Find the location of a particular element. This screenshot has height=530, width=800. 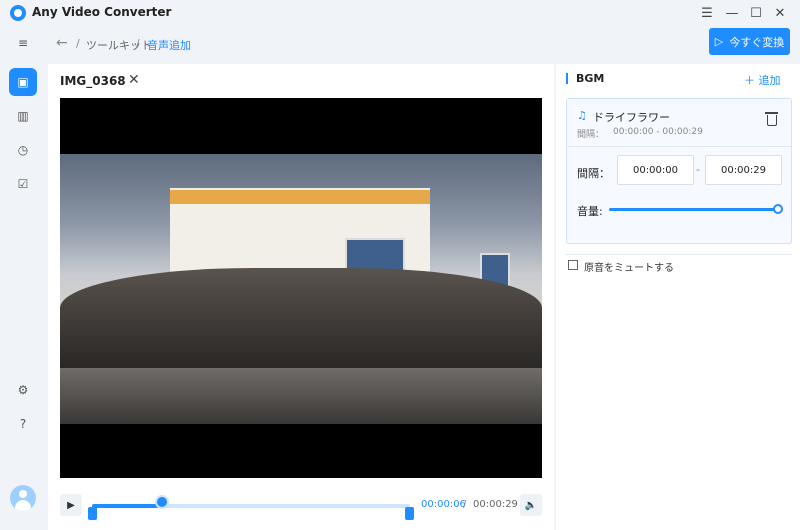

convert-now-label: 今すぐ変換 is located at coordinates (757, 42).